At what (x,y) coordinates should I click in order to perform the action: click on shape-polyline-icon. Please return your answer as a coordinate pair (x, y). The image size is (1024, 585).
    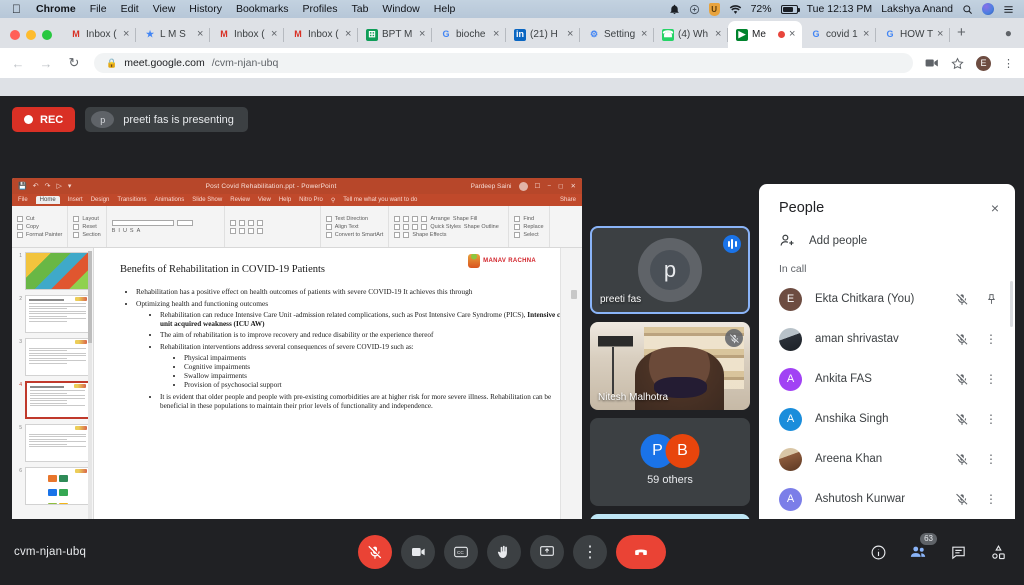
    Looking at the image, I should click on (406, 234).